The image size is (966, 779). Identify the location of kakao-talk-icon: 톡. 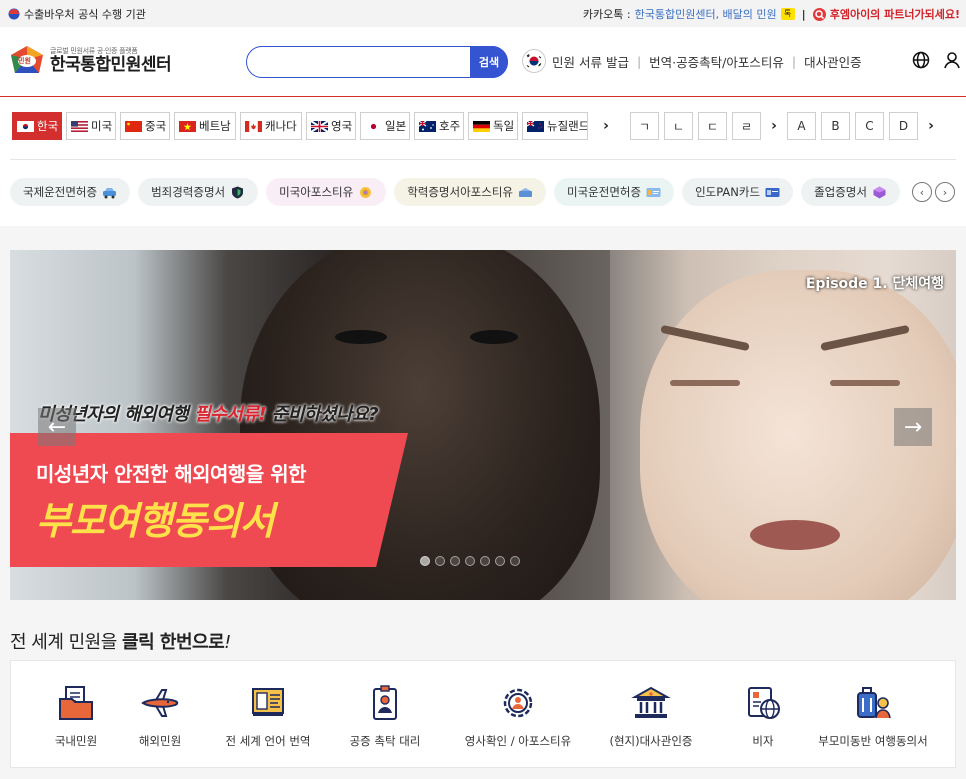
(787, 14).